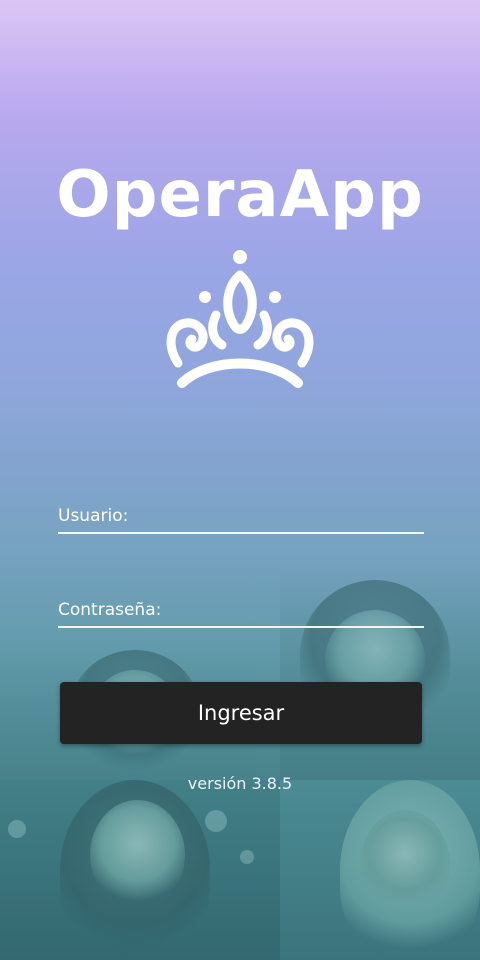  What do you see at coordinates (240, 783) in the screenshot?
I see `version-text: versión 3.8.5` at bounding box center [240, 783].